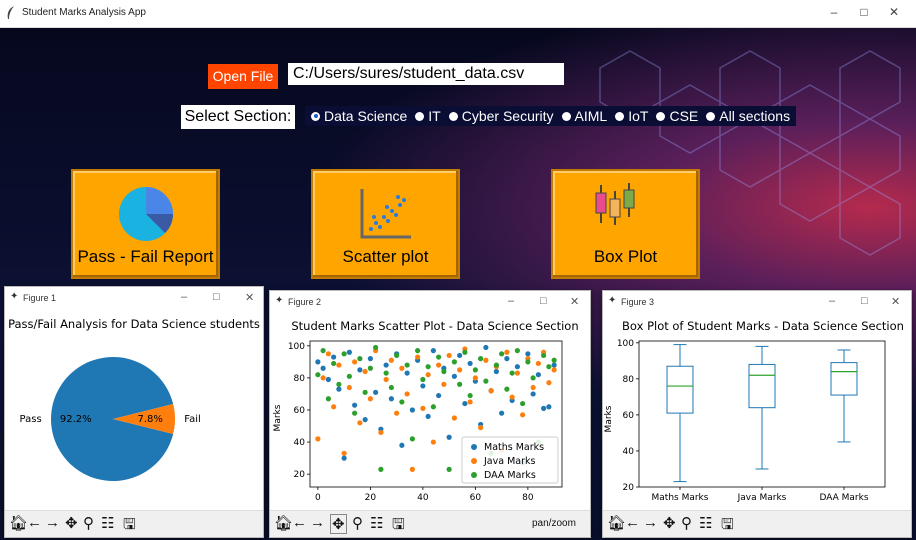 The image size is (916, 540). I want to click on radio-cse: CSE, so click(677, 116).